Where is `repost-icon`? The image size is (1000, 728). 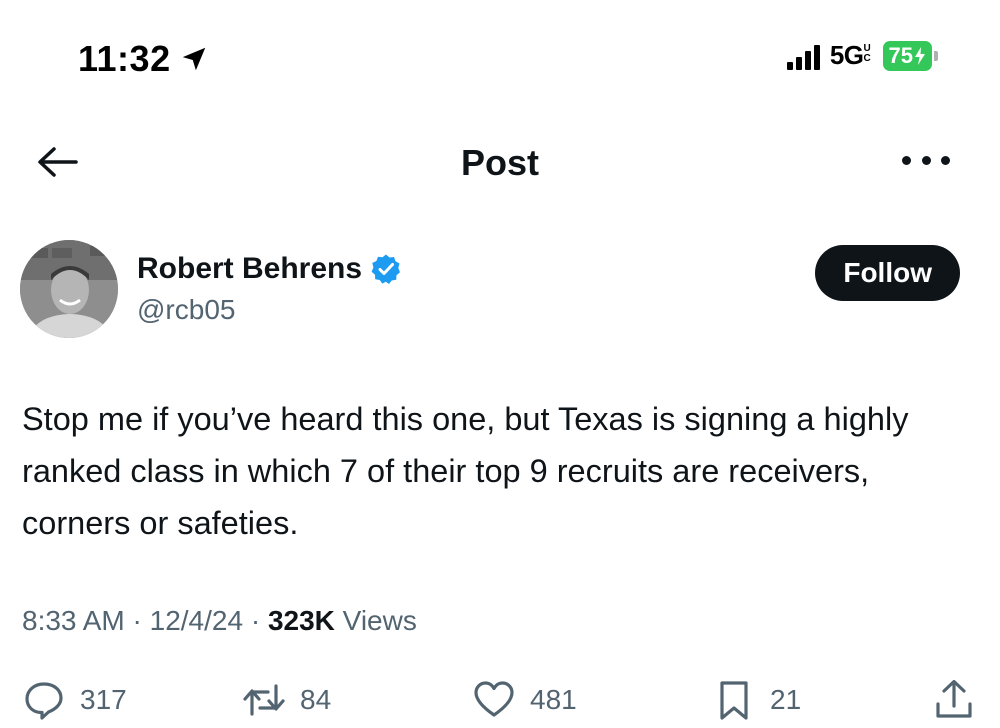
repost-icon is located at coordinates (264, 700).